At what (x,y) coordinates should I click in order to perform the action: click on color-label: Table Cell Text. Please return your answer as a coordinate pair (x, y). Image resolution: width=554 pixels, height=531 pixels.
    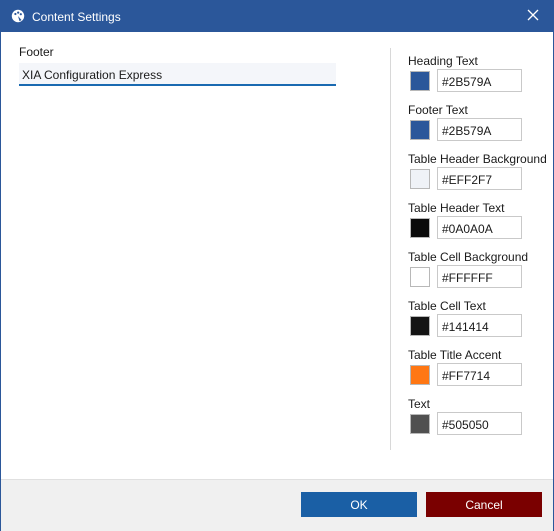
    Looking at the image, I should click on (447, 306).